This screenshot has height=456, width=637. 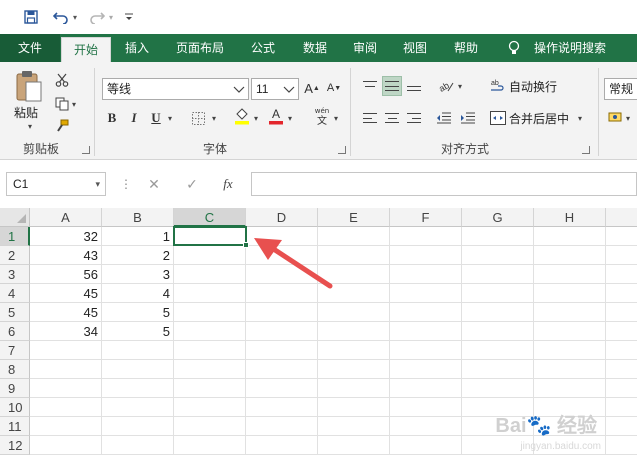 What do you see at coordinates (570, 48) in the screenshot?
I see `tell-me-search: 操作说明搜索` at bounding box center [570, 48].